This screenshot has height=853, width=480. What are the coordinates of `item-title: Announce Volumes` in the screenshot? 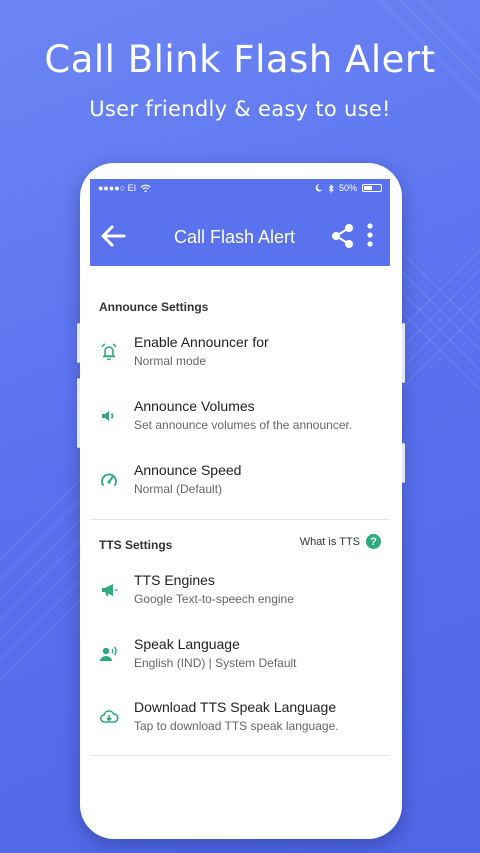 It's located at (194, 406).